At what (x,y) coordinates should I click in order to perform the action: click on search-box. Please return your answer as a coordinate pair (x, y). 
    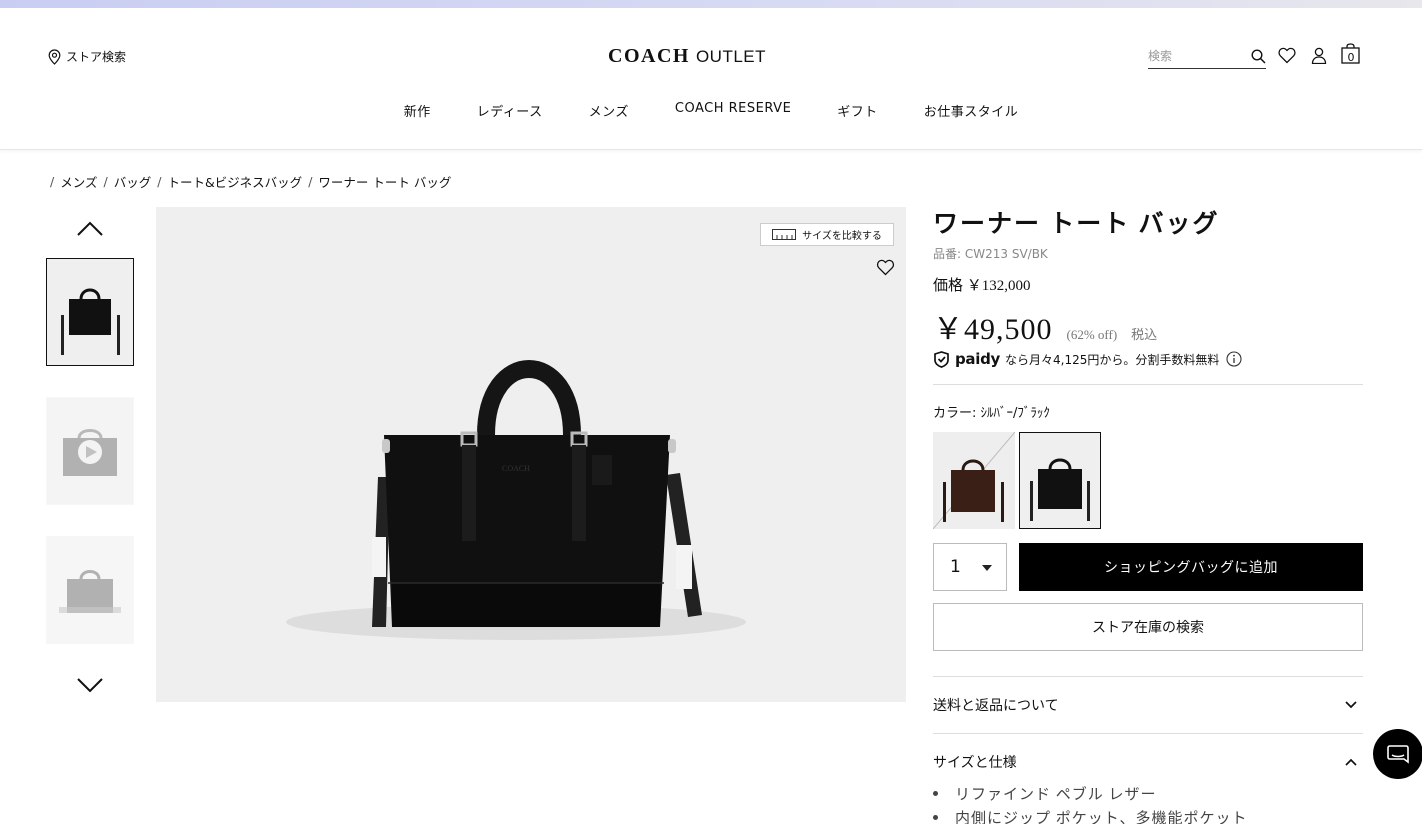
    Looking at the image, I should click on (1207, 56).